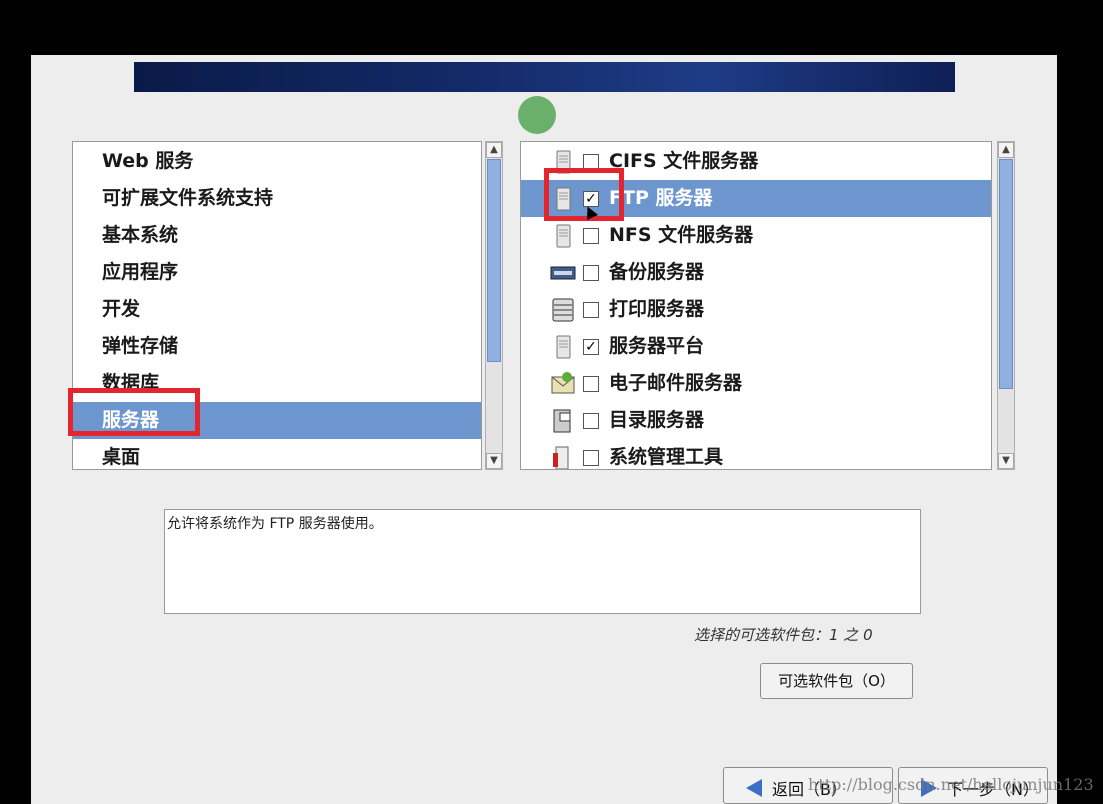  What do you see at coordinates (277, 198) in the screenshot?
I see `category-item: 可扩展文件系统支持` at bounding box center [277, 198].